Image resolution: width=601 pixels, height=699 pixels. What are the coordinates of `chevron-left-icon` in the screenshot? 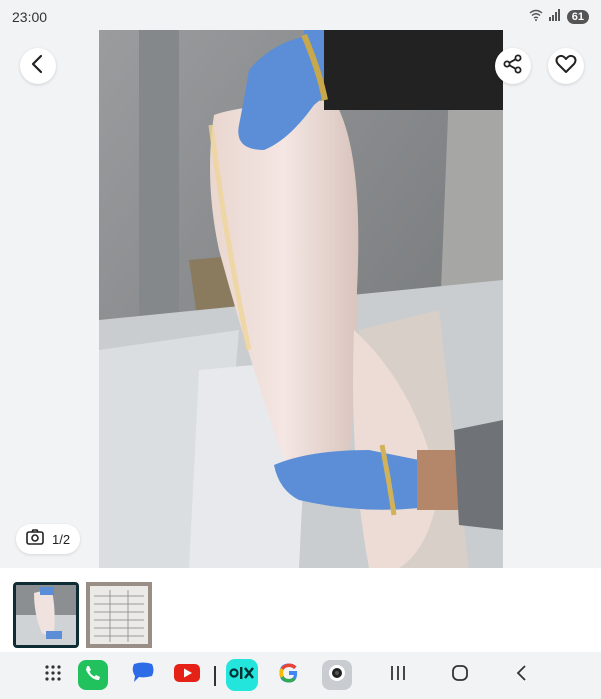 It's located at (38, 66).